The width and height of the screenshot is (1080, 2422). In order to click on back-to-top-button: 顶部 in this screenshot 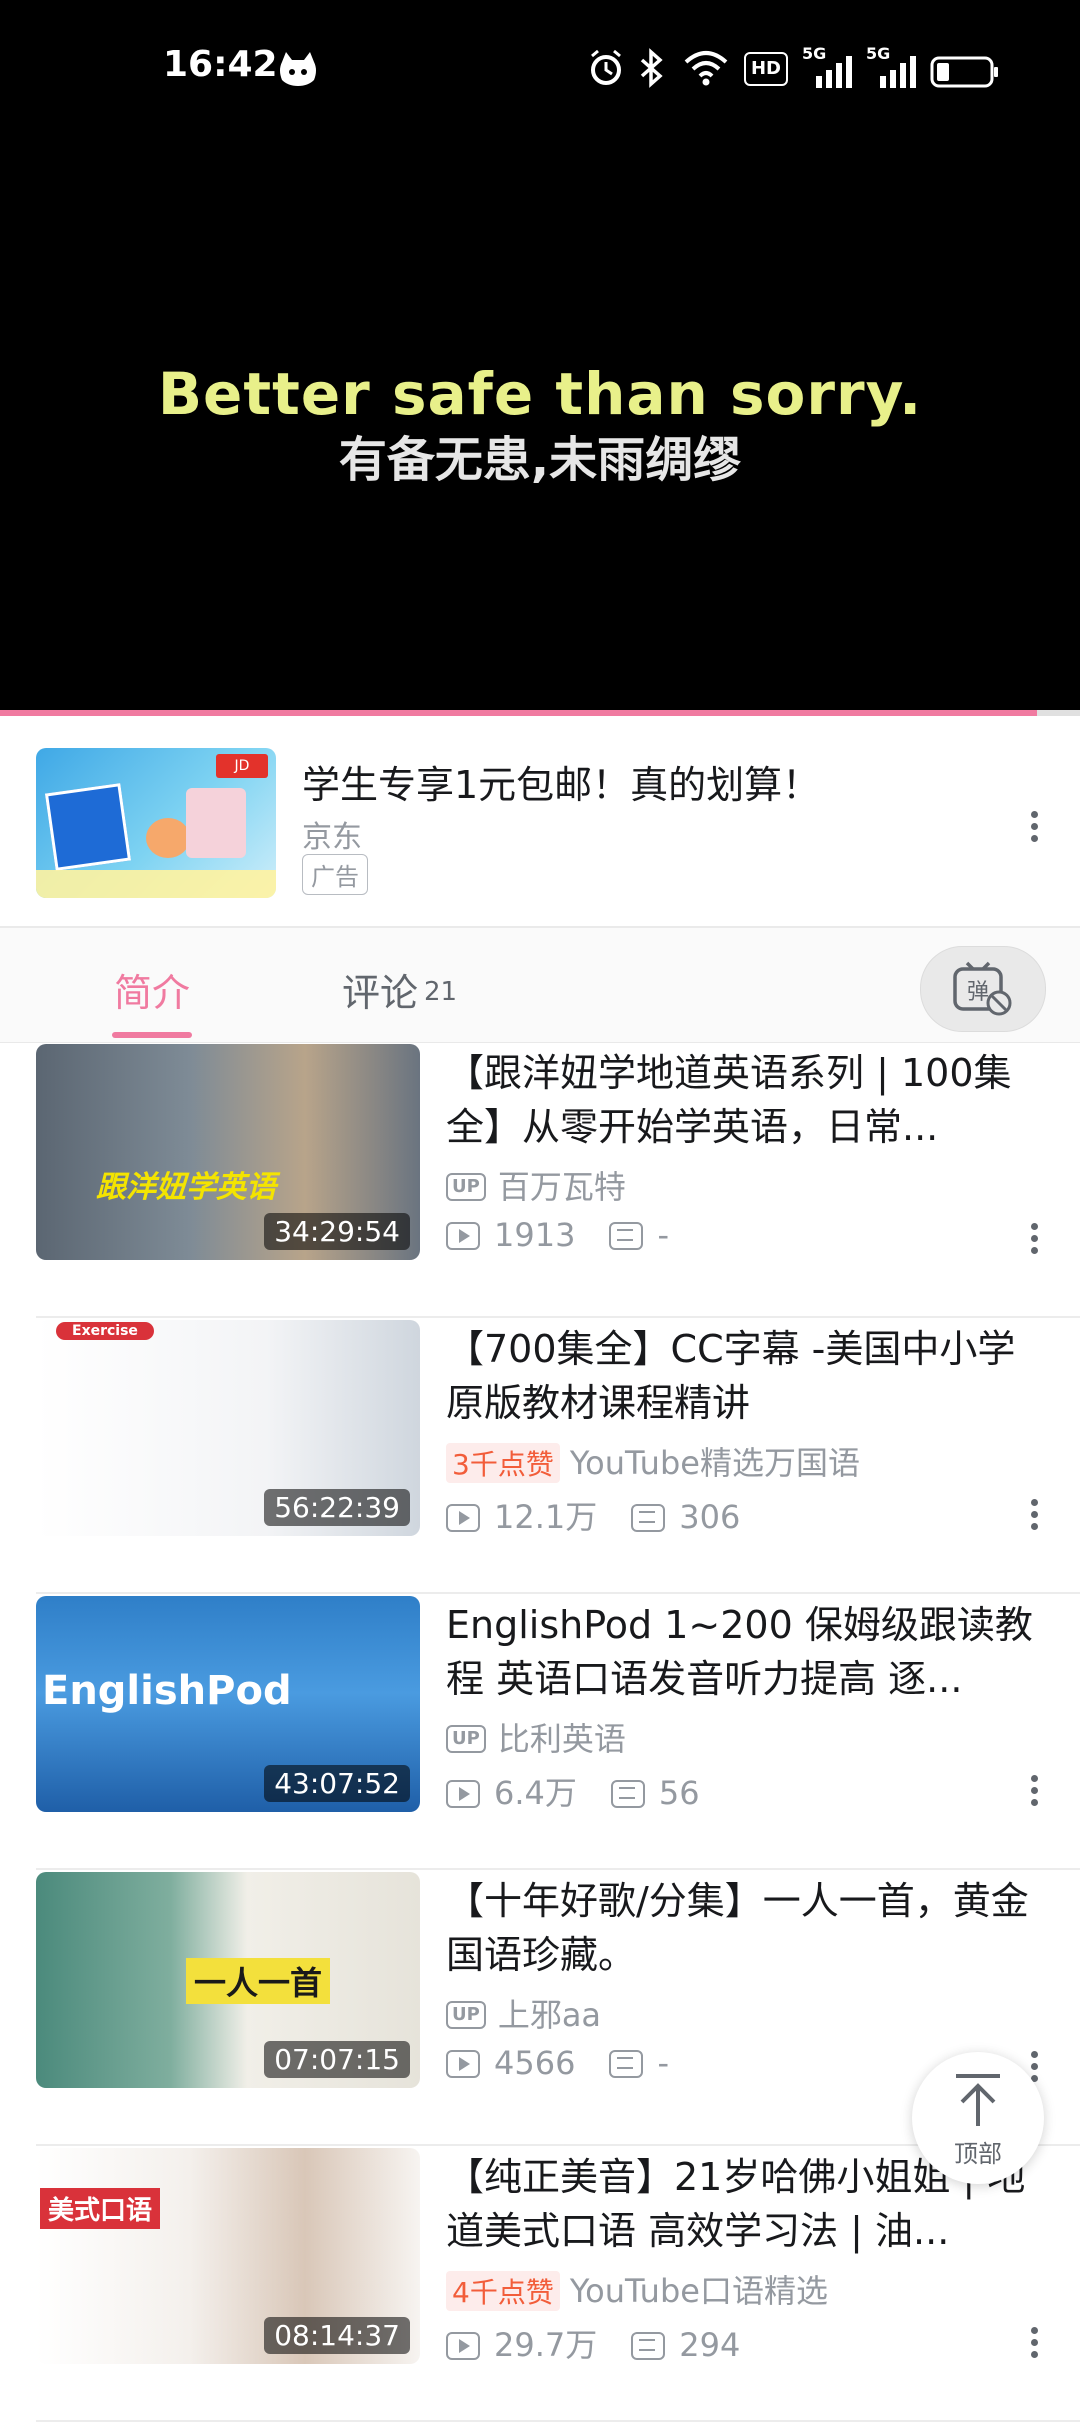, I will do `click(978, 2118)`.